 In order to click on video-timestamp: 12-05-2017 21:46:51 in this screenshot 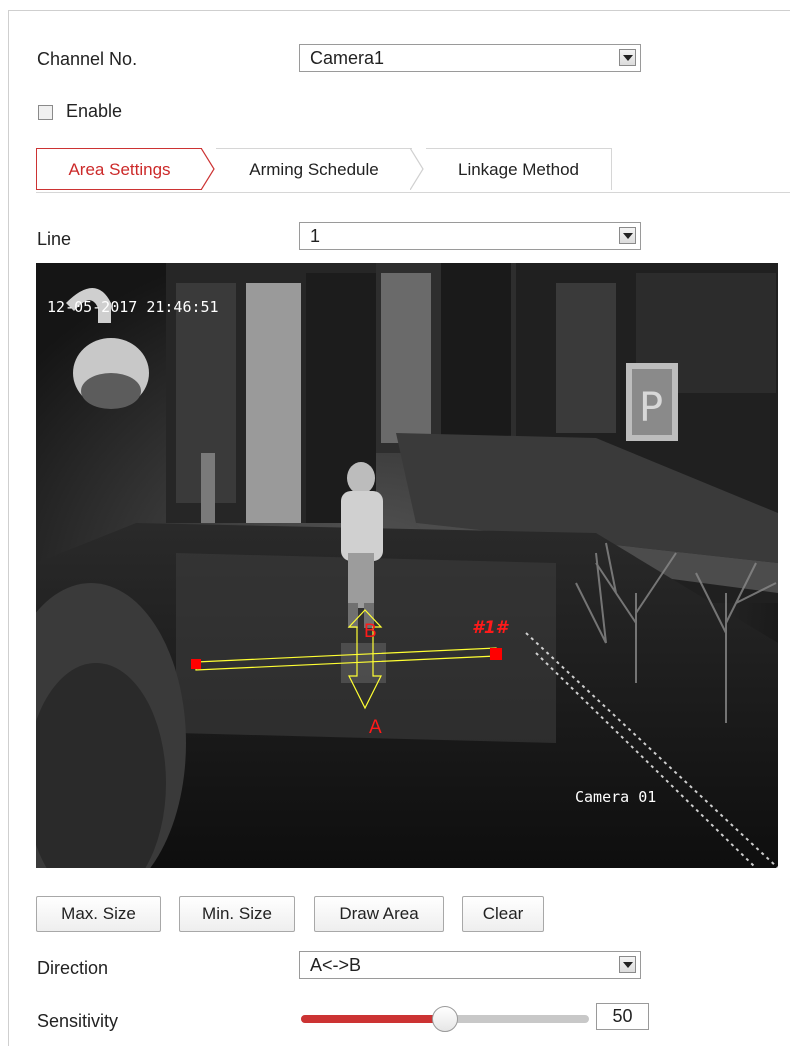, I will do `click(133, 307)`.